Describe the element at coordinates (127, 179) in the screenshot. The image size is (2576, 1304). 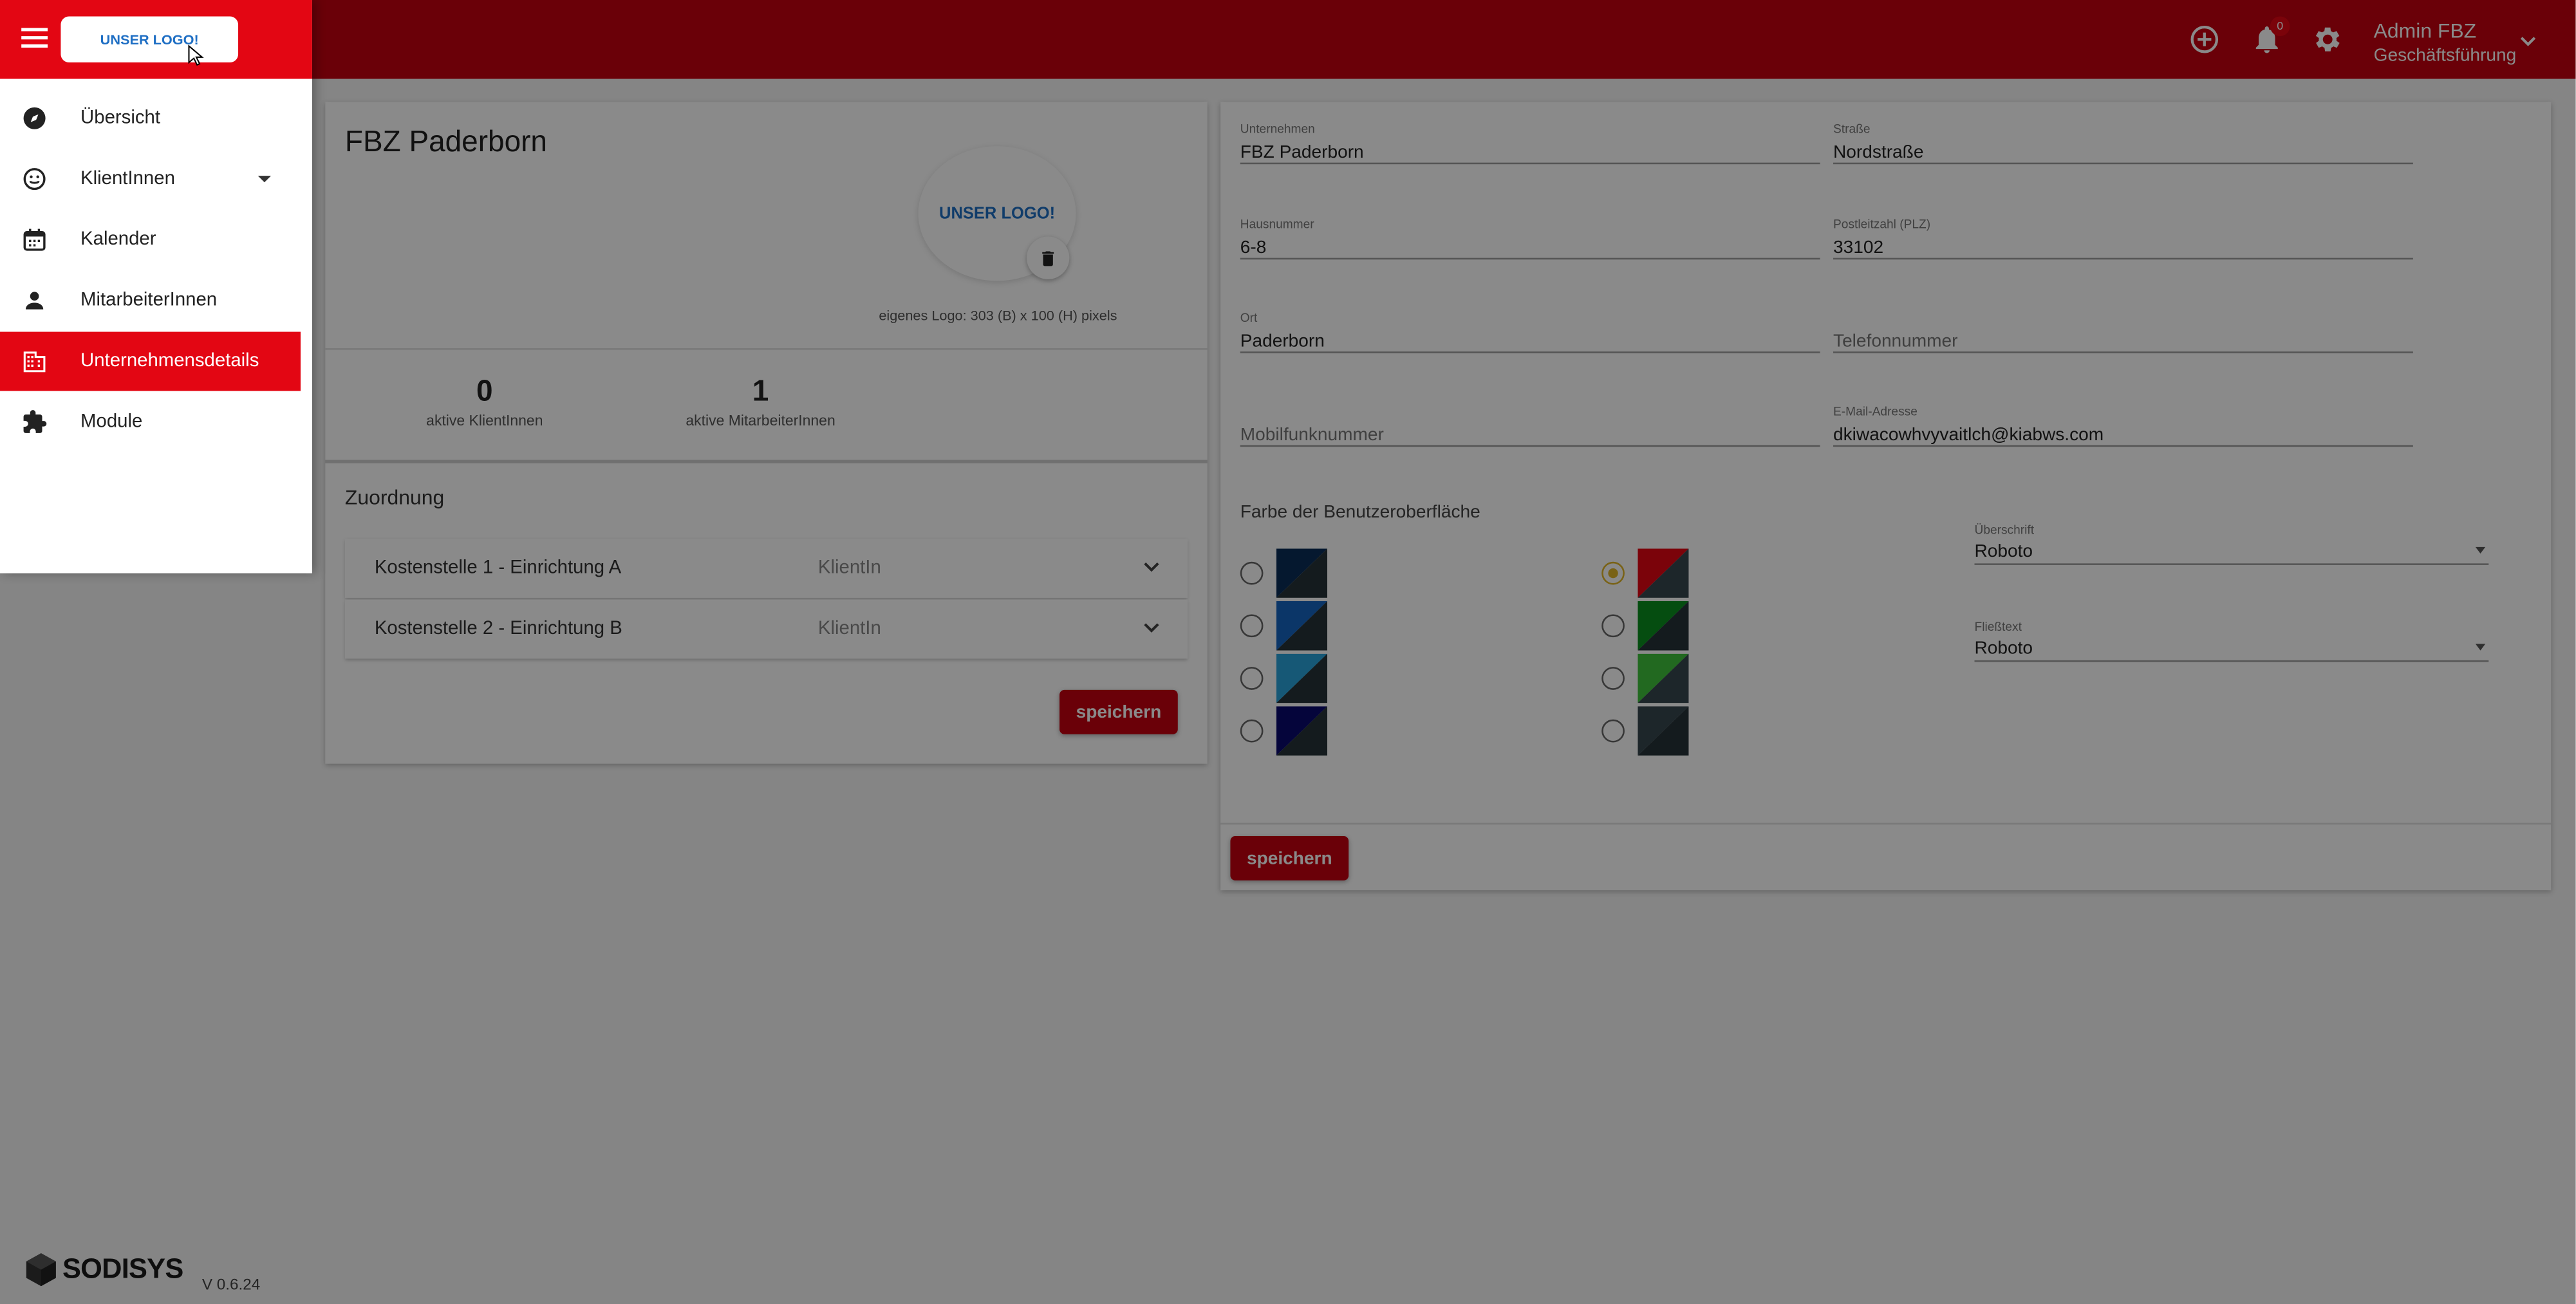
I see `sidebar-item-label: KlientInnen` at that location.